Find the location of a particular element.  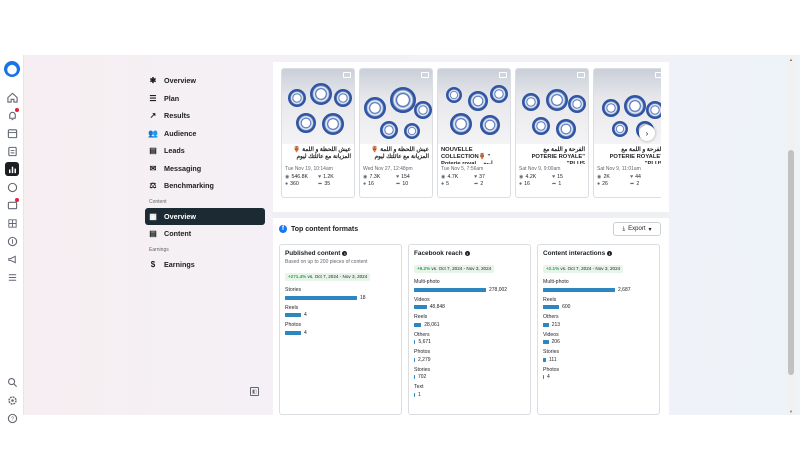

planner-icon is located at coordinates (12, 223).